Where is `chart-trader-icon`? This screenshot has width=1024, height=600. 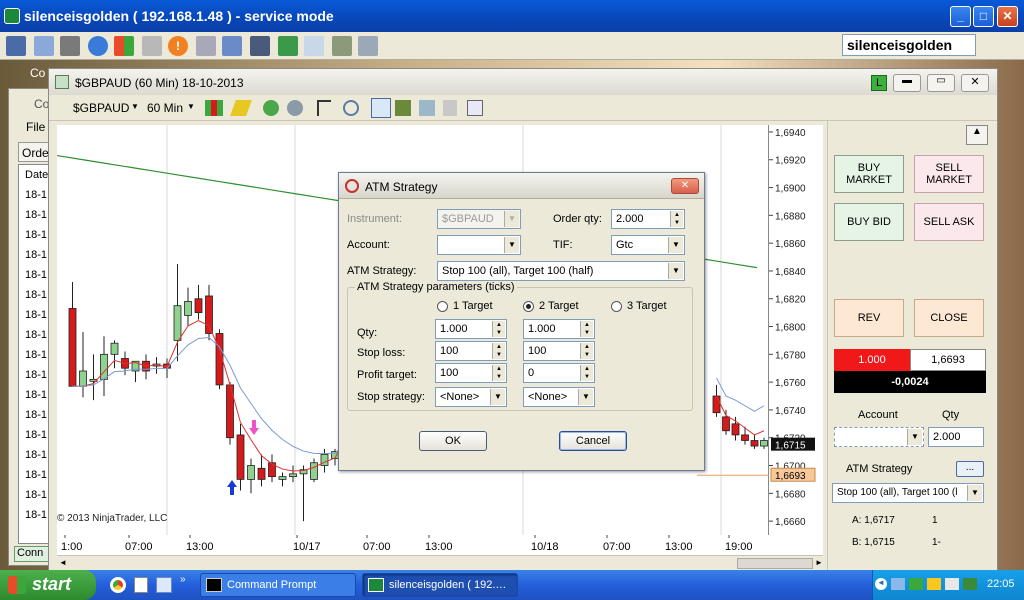 chart-trader-icon is located at coordinates (381, 108).